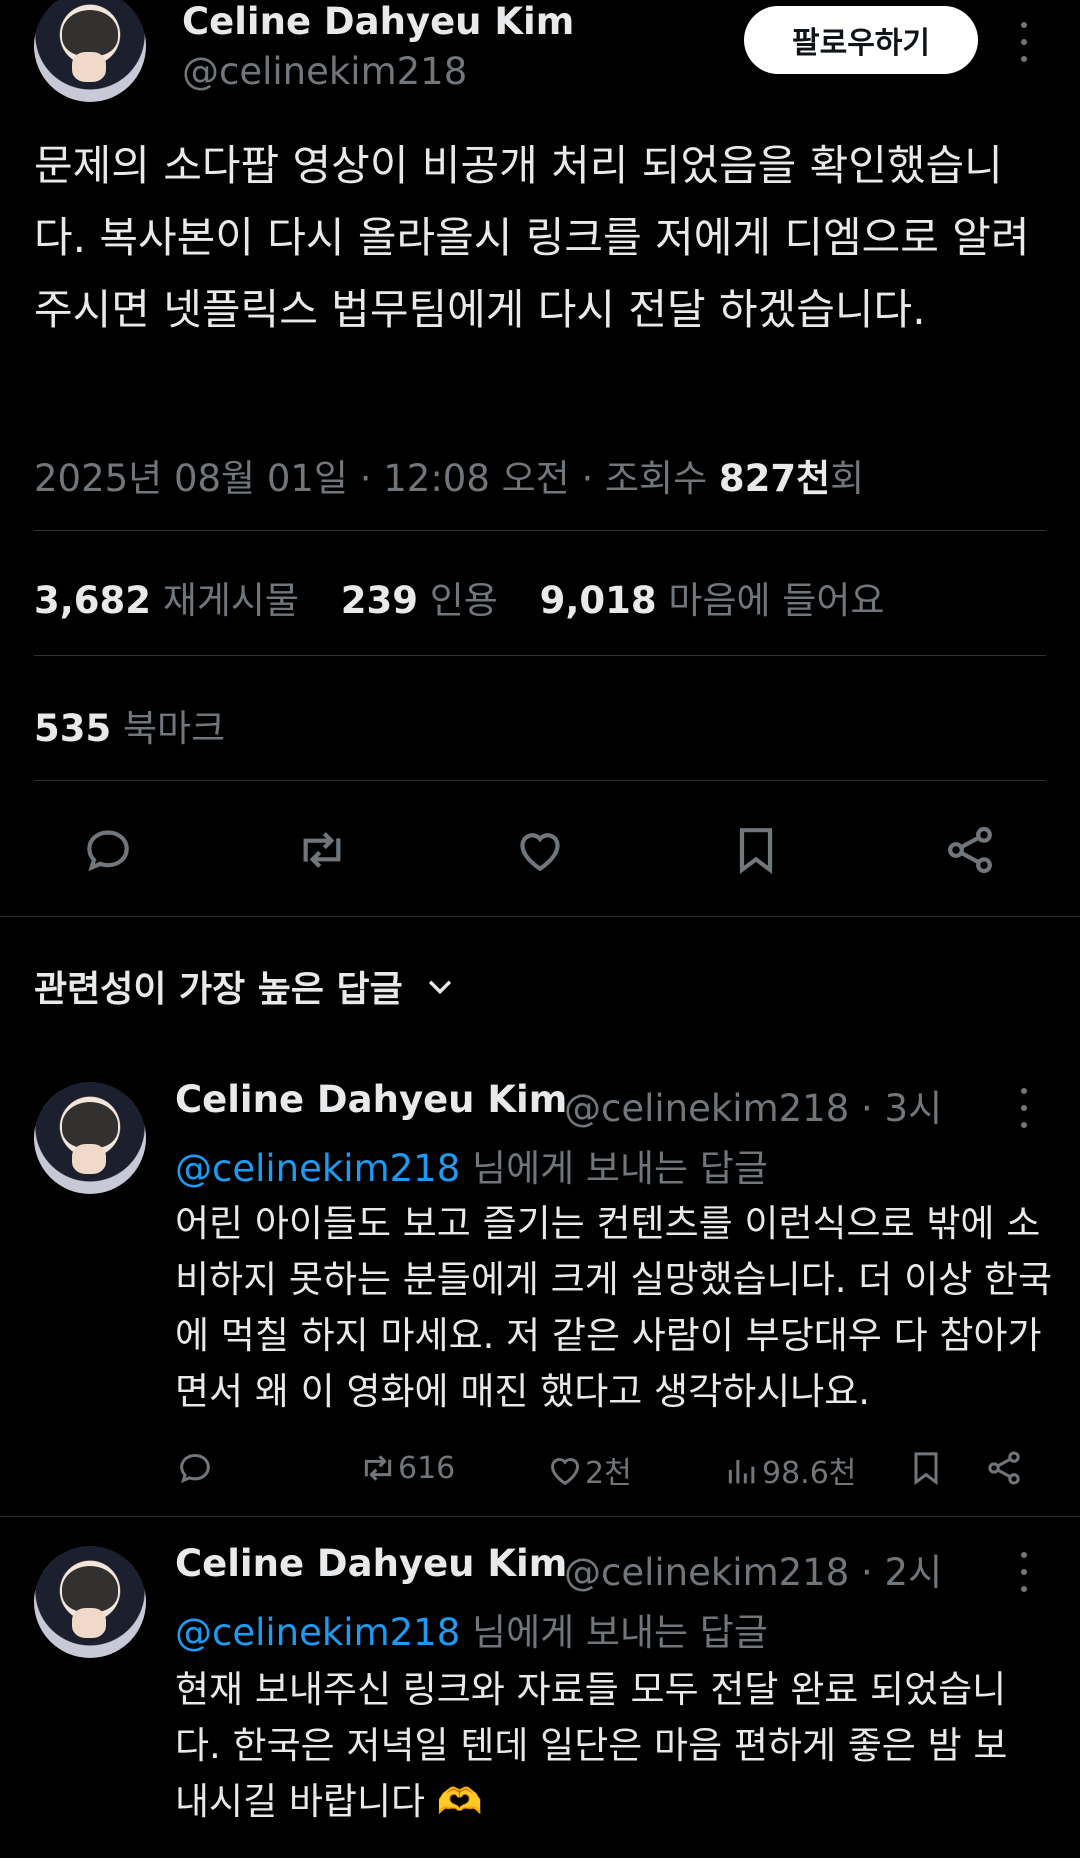  I want to click on reply-sort-dropdown: 관련성이 가장 높은 답글, so click(245, 986).